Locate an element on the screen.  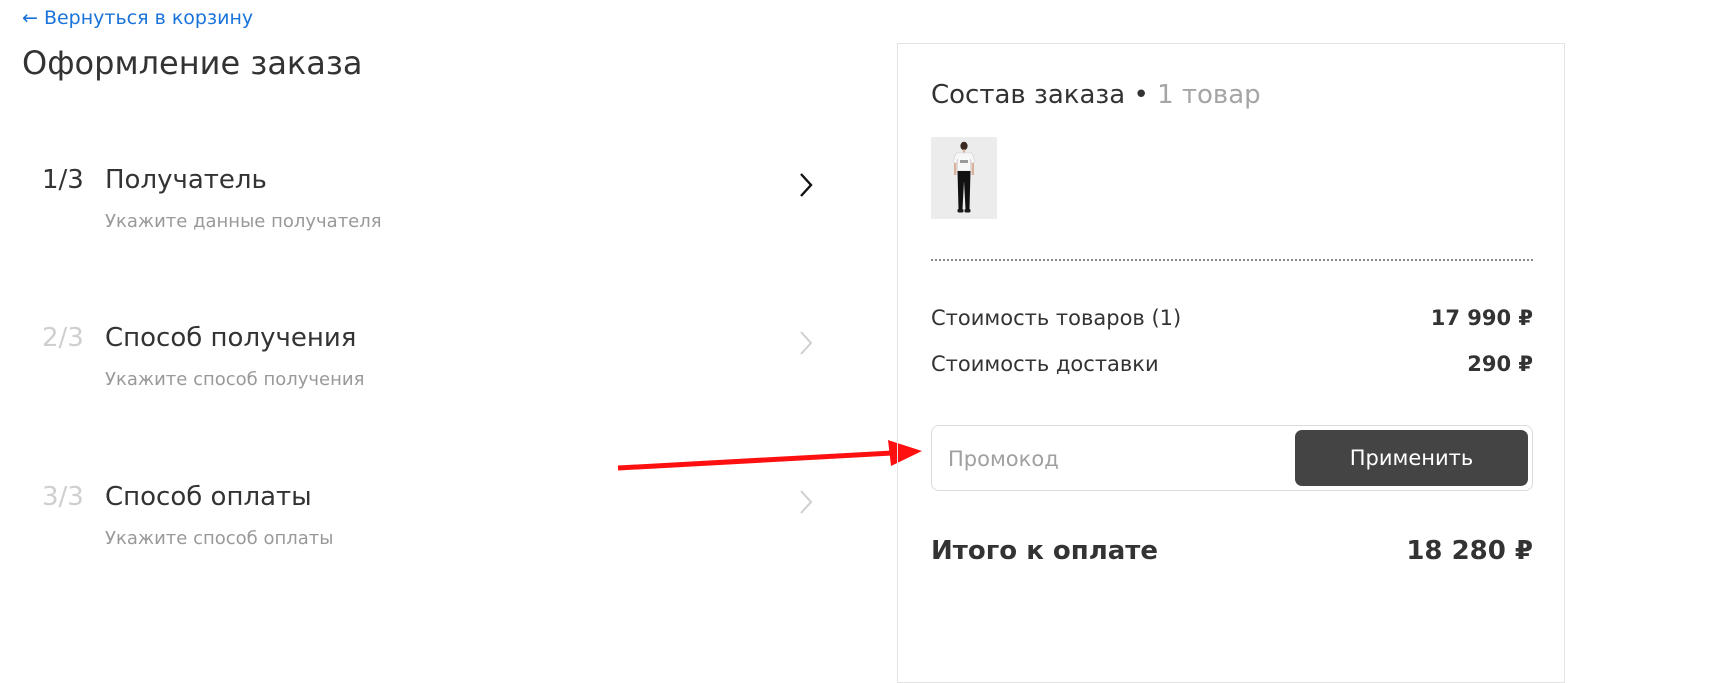
goods-cost-value: 17 990 ₽ is located at coordinates (1481, 318).